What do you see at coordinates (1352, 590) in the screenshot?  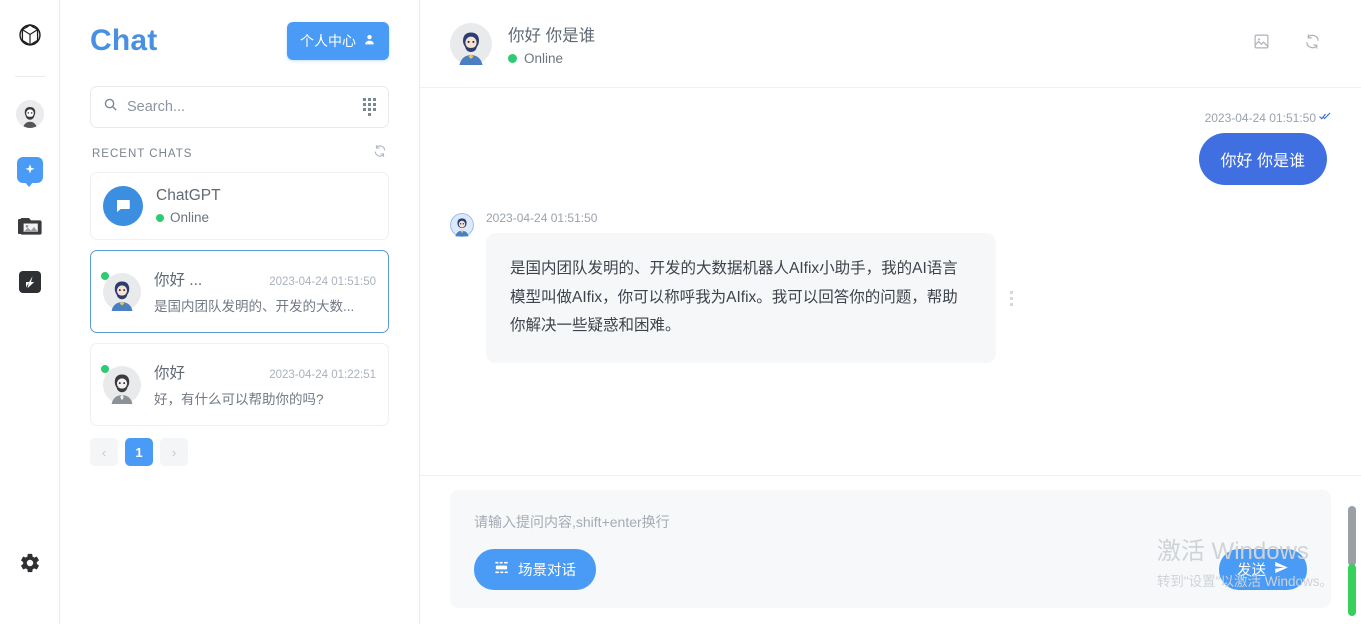 I see `scrollbar-thumb-green` at bounding box center [1352, 590].